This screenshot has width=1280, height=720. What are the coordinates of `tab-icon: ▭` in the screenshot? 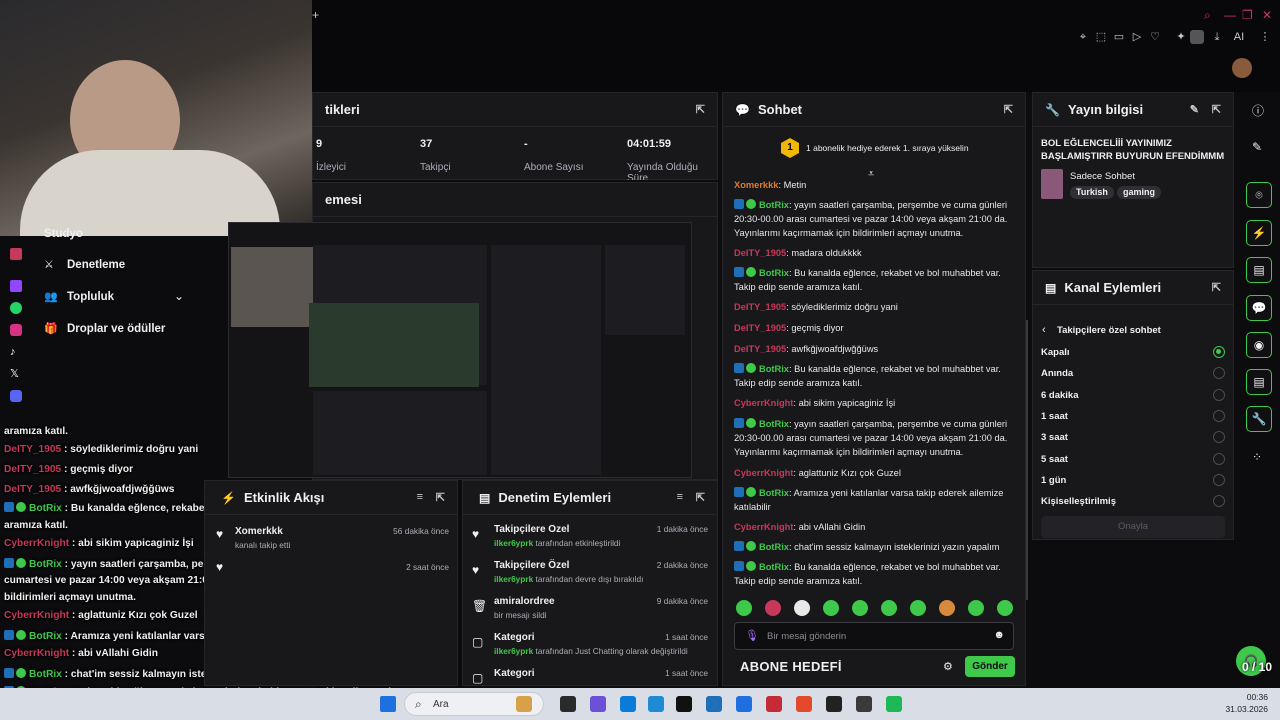 It's located at (1119, 37).